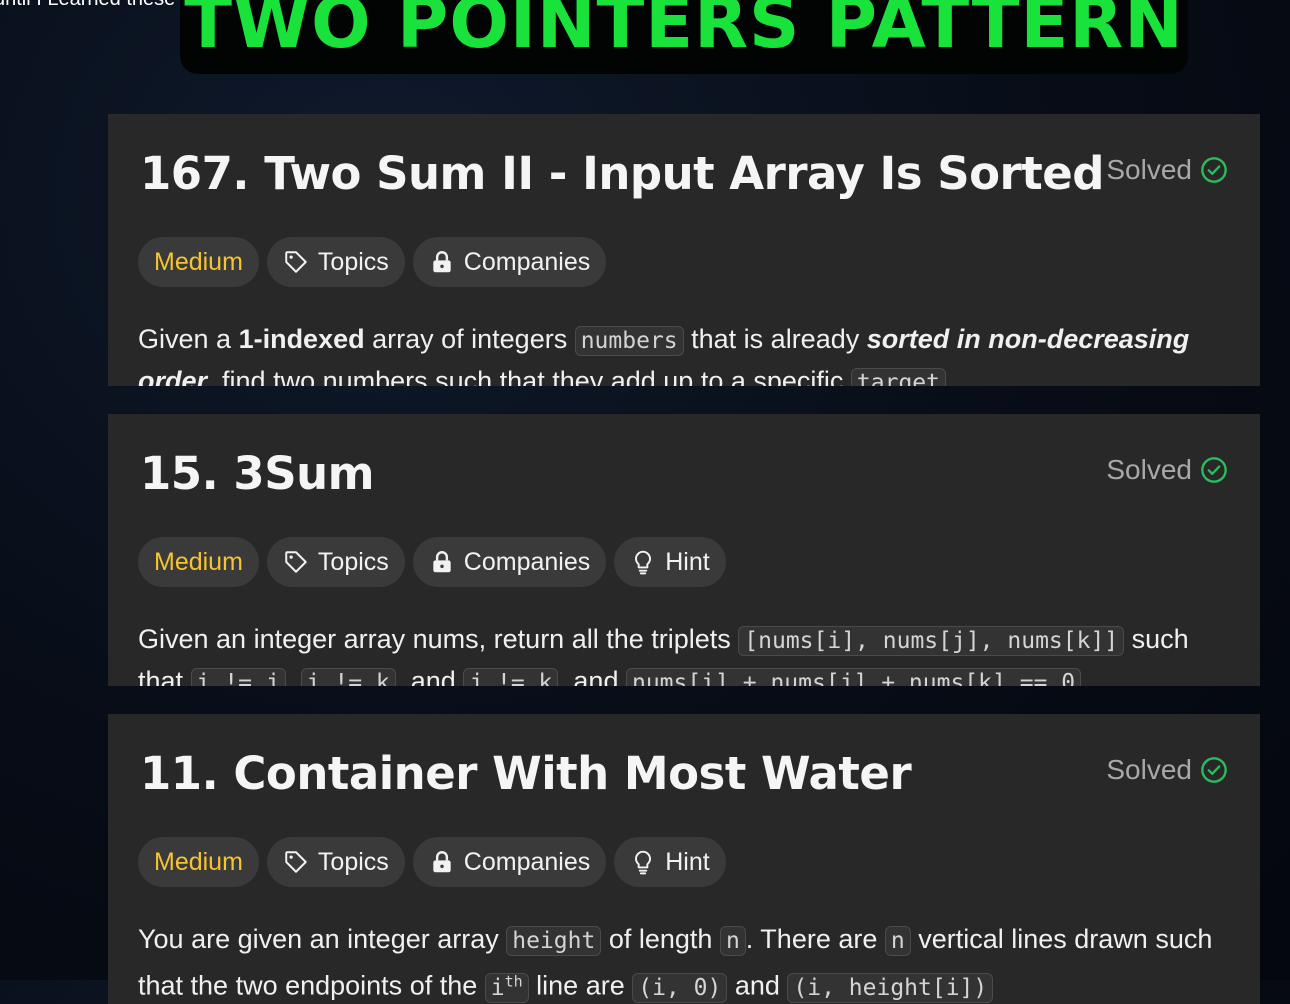 The height and width of the screenshot is (1004, 1290). Describe the element at coordinates (629, 341) in the screenshot. I see `inline-code: numbers` at that location.